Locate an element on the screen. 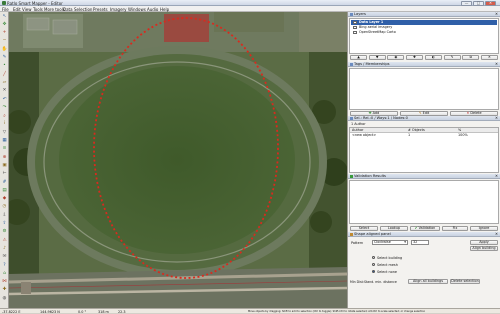  apply-button: Apply is located at coordinates (484, 242).